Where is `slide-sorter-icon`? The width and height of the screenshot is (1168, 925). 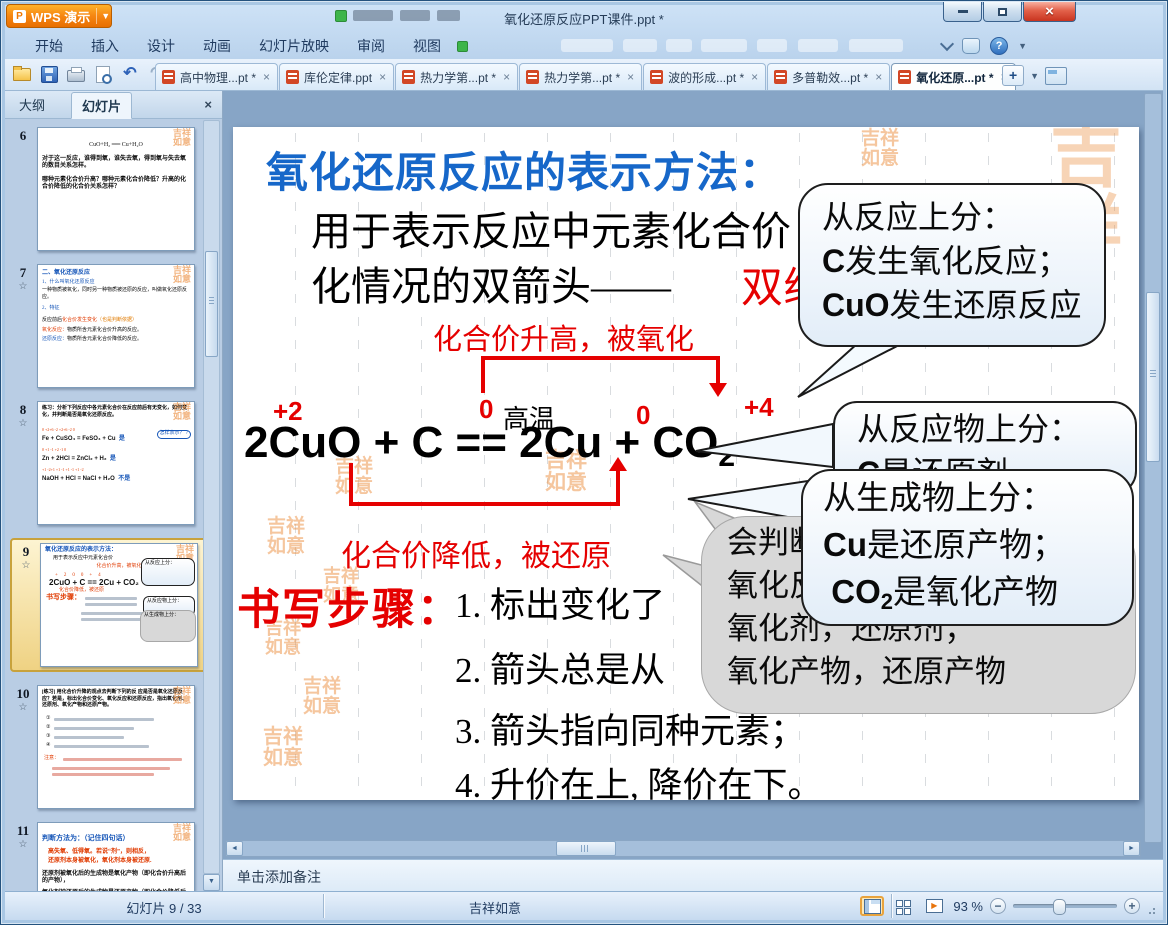 slide-sorter-icon is located at coordinates (903, 906).